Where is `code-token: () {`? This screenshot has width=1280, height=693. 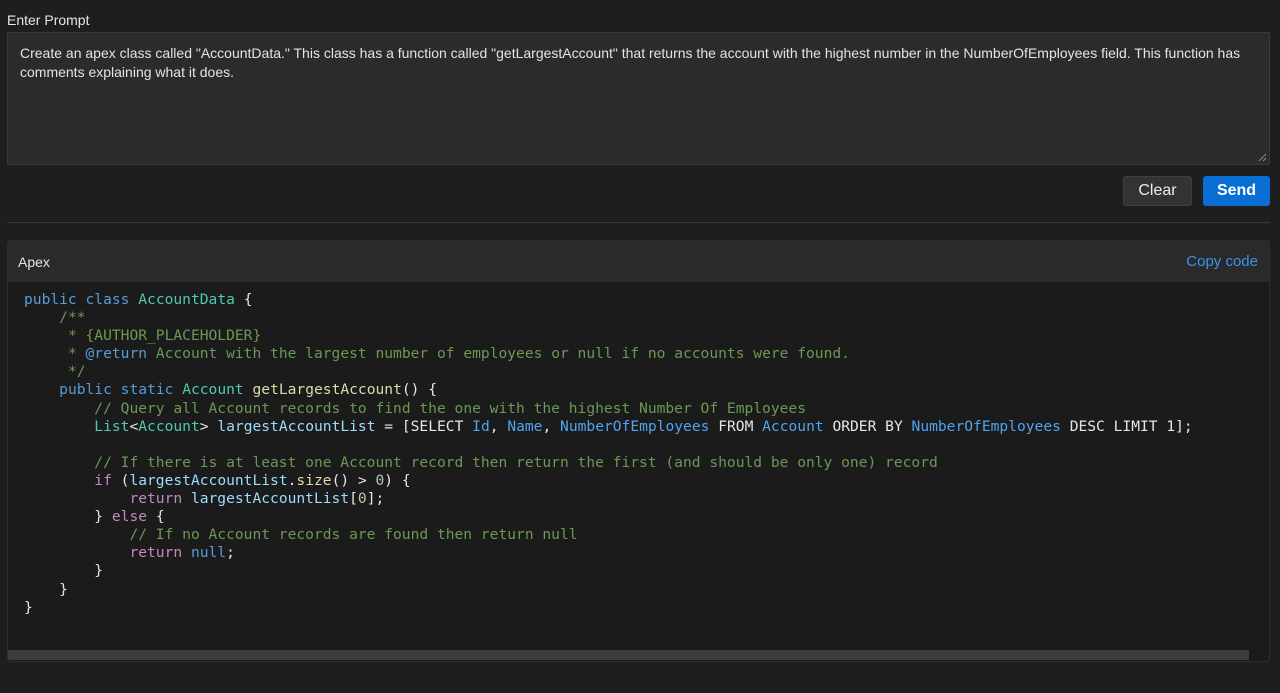
code-token: () { is located at coordinates (419, 390).